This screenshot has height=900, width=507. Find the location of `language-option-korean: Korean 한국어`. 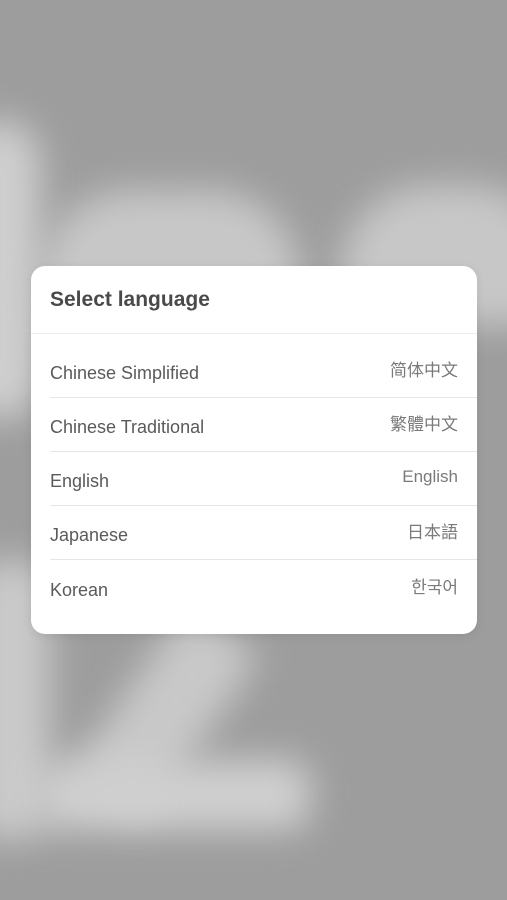

language-option-korean: Korean 한국어 is located at coordinates (263, 587).